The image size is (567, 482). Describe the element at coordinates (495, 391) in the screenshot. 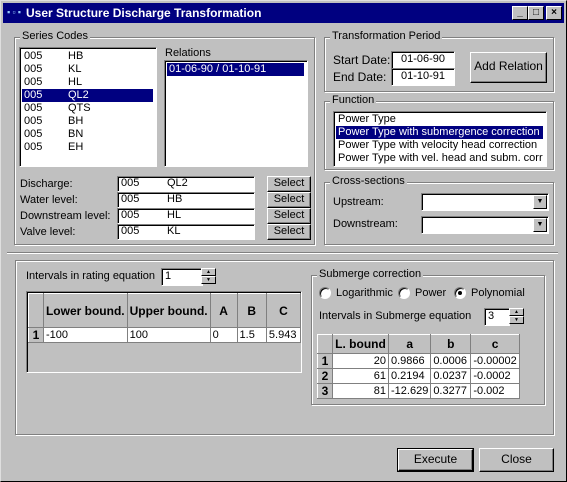

I see `submerge-cell: -0.002` at that location.